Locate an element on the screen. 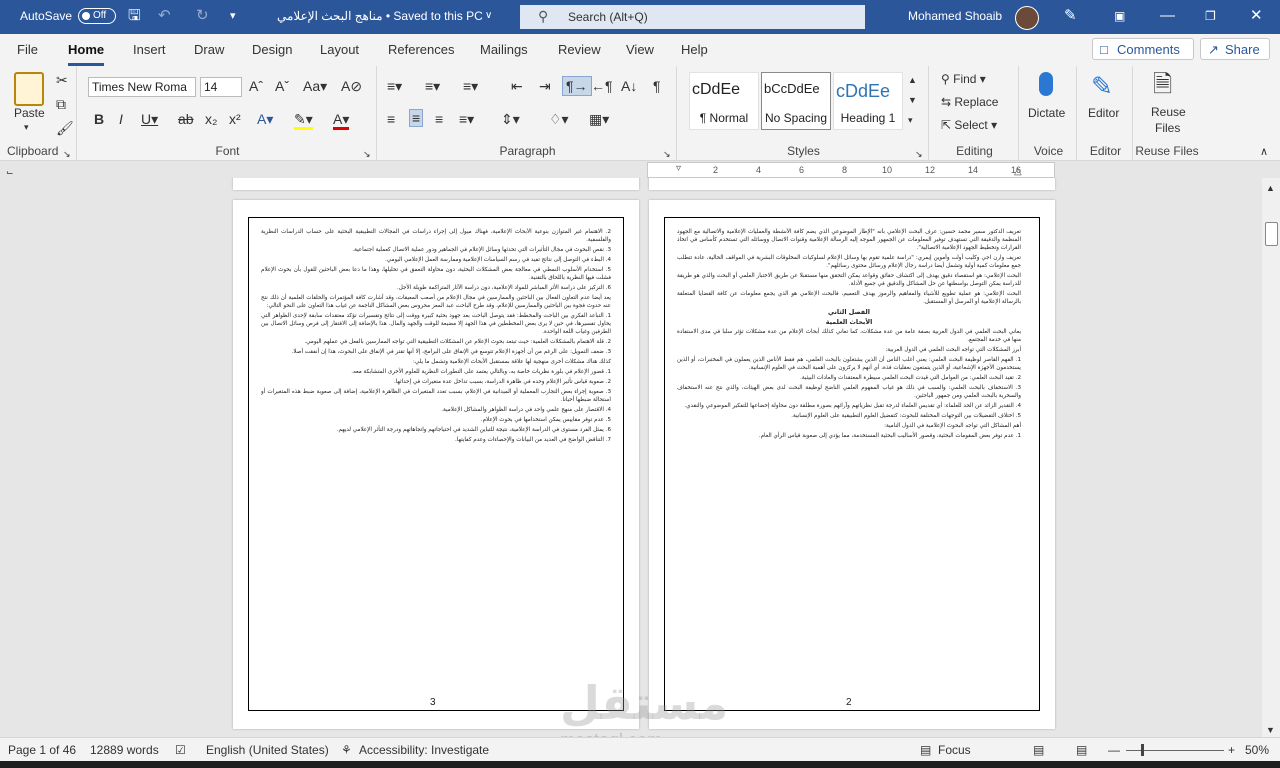 This screenshot has height=768, width=1280. styles-scroll-up-icon: ▲ is located at coordinates (912, 80).